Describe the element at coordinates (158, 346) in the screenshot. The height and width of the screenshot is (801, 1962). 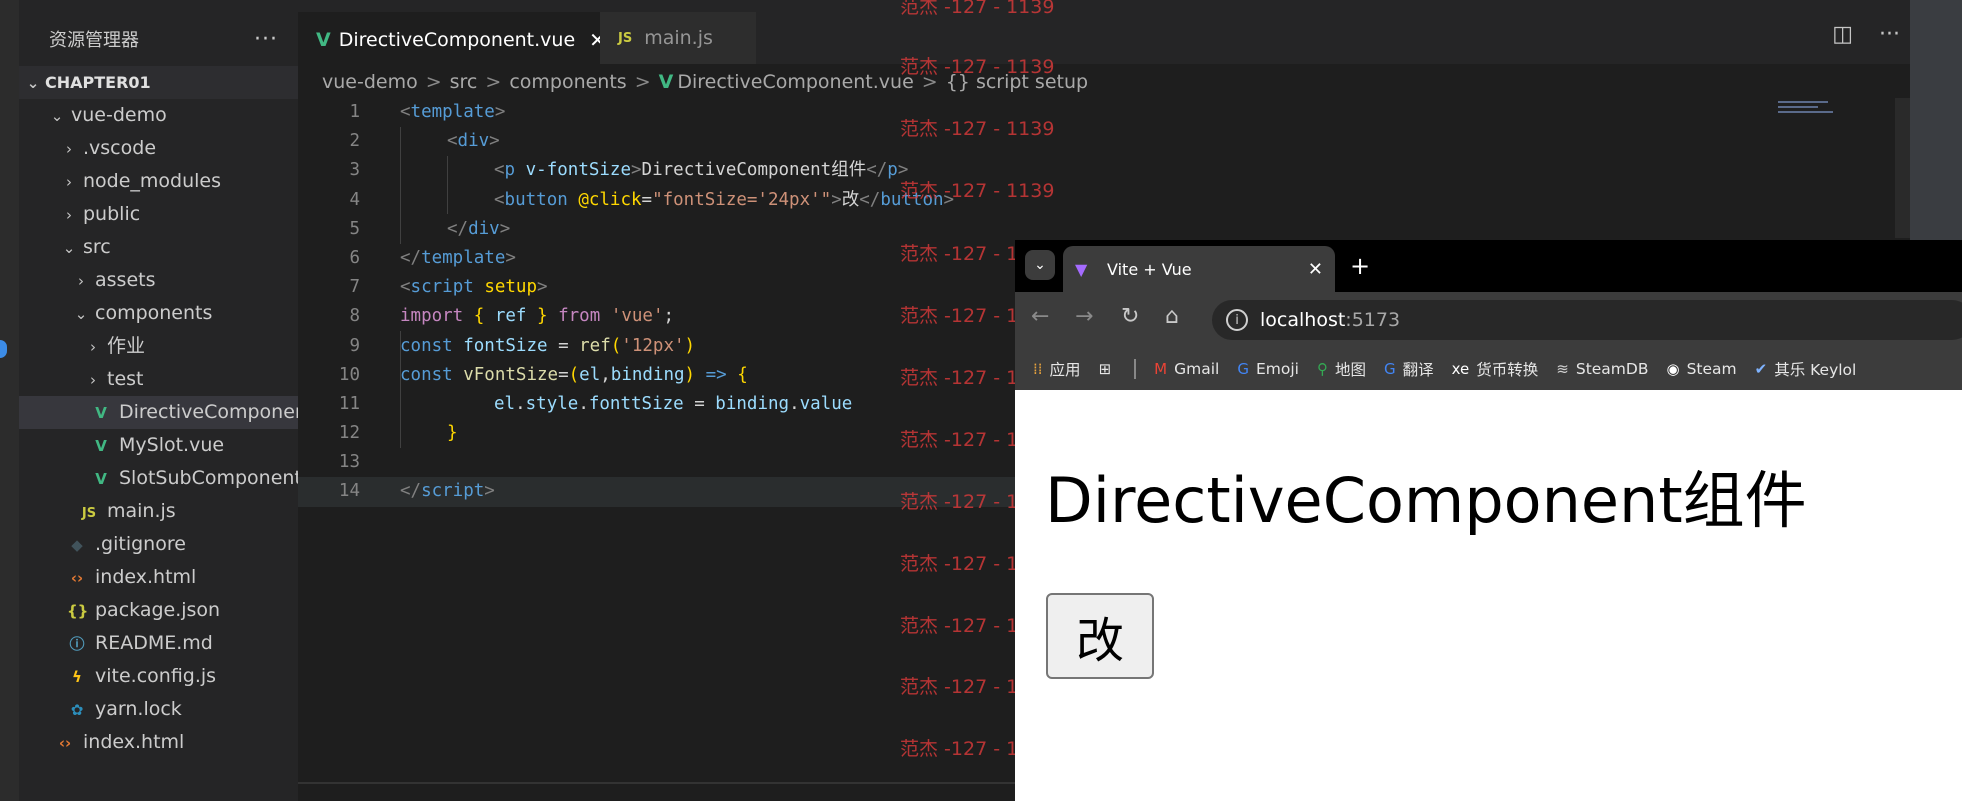
I see `tree-folder: › 作业` at that location.